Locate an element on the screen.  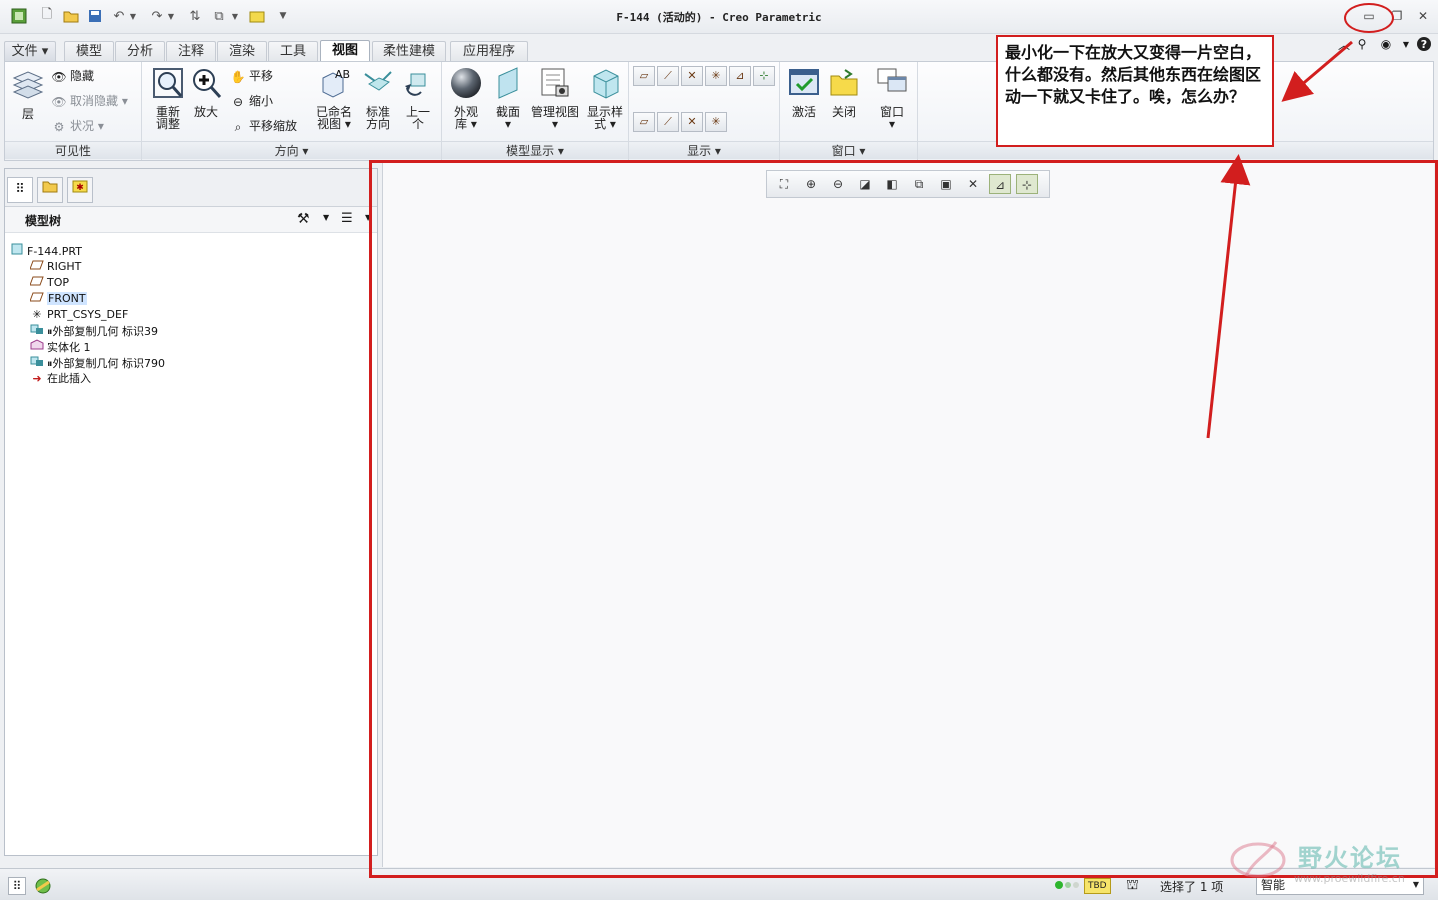
axis-display-toggle: ⟋ is located at coordinates (668, 76).